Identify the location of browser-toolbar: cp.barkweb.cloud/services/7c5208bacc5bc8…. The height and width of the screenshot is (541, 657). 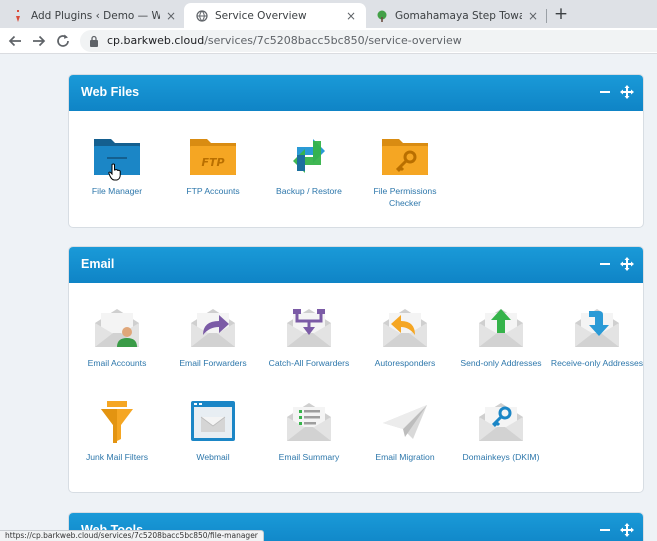
(328, 41).